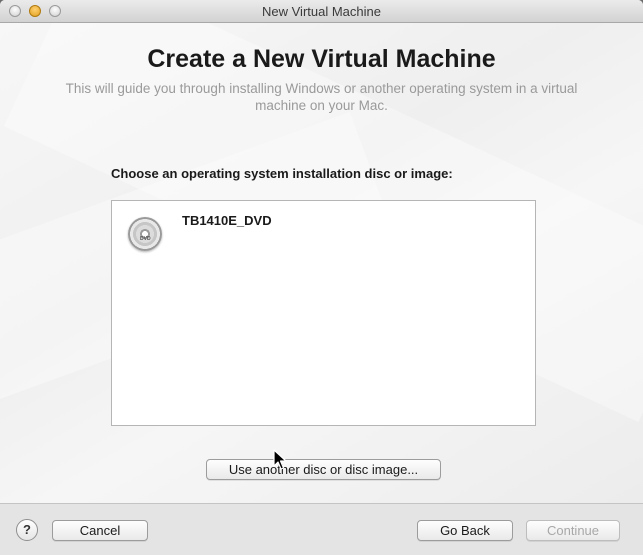 The width and height of the screenshot is (643, 555). What do you see at coordinates (227, 220) in the screenshot?
I see `disc-name: TB1410E_DVD` at bounding box center [227, 220].